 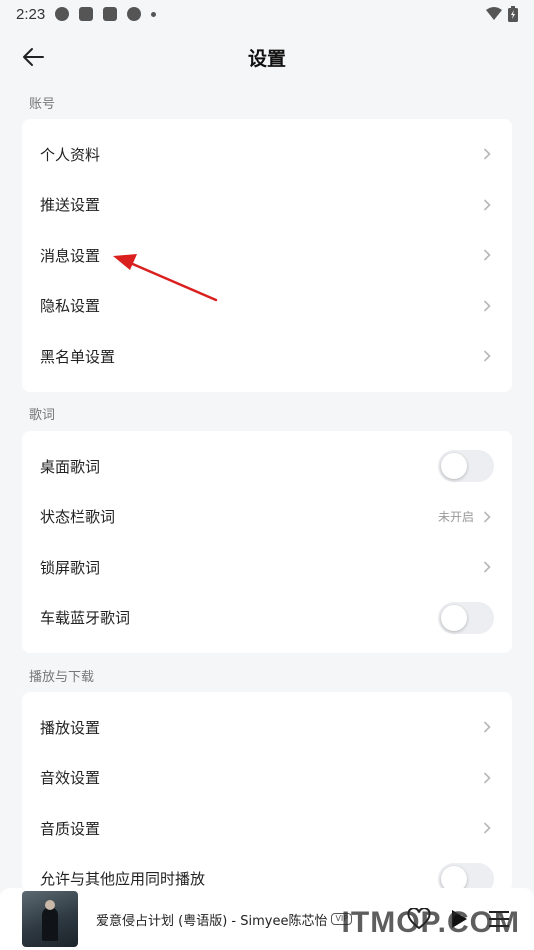 I want to click on page-title: 设置, so click(x=266, y=58).